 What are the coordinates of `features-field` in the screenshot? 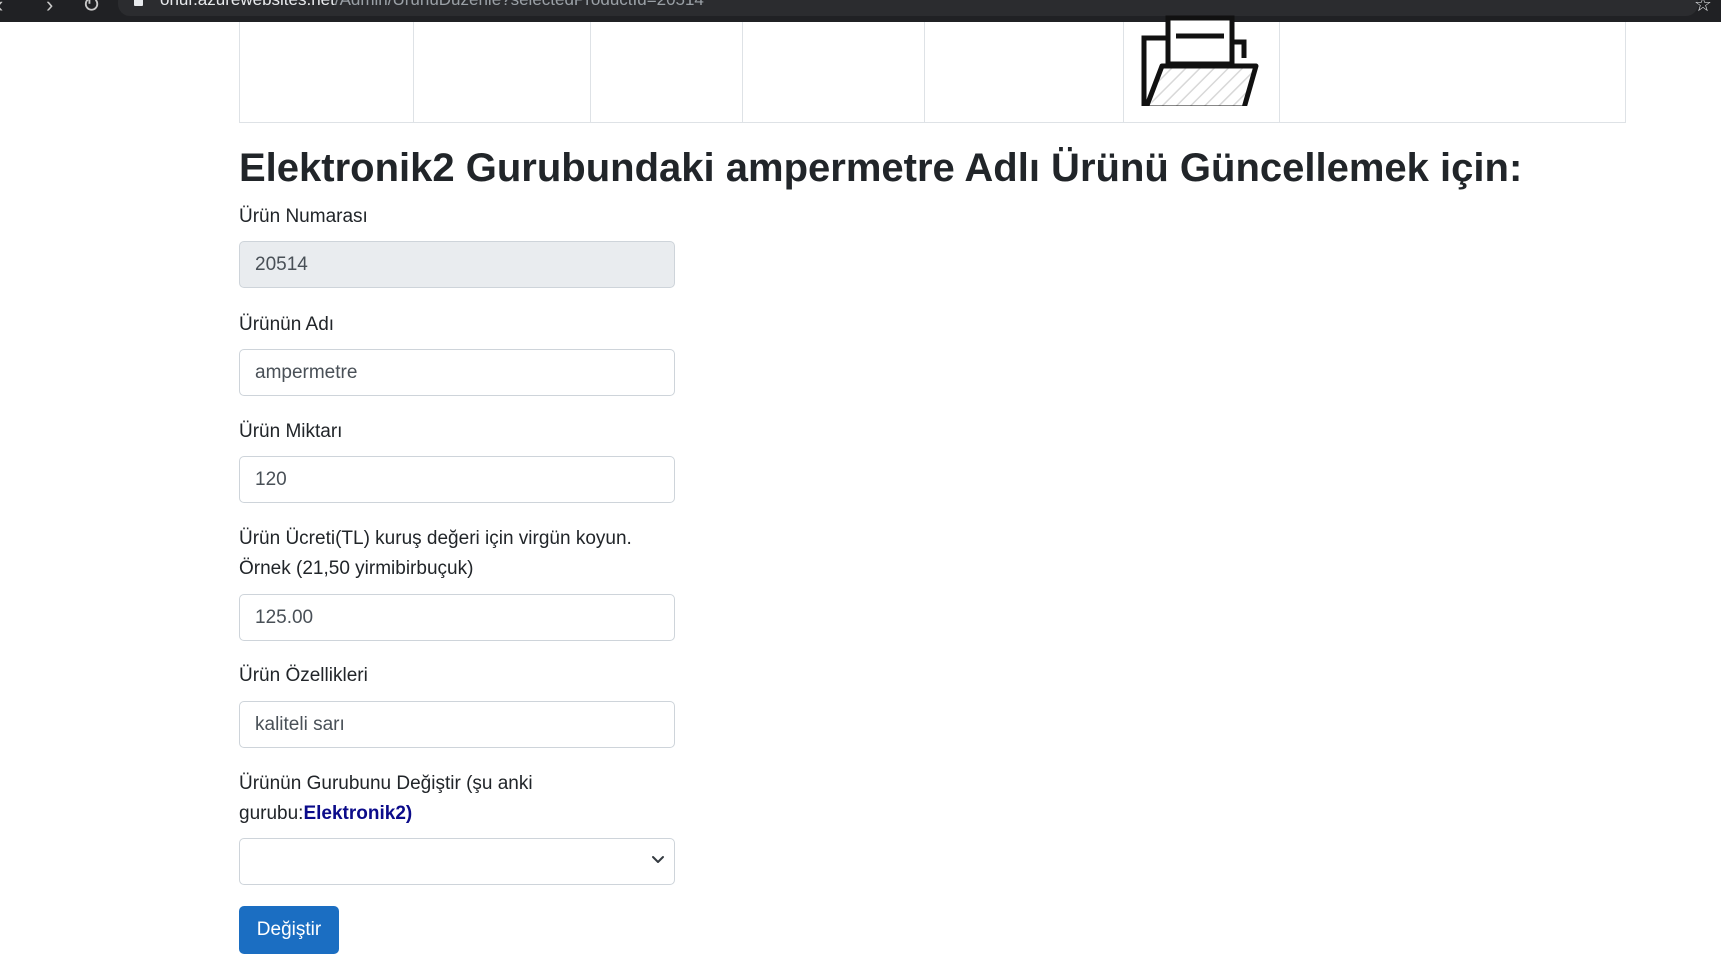 It's located at (457, 724).